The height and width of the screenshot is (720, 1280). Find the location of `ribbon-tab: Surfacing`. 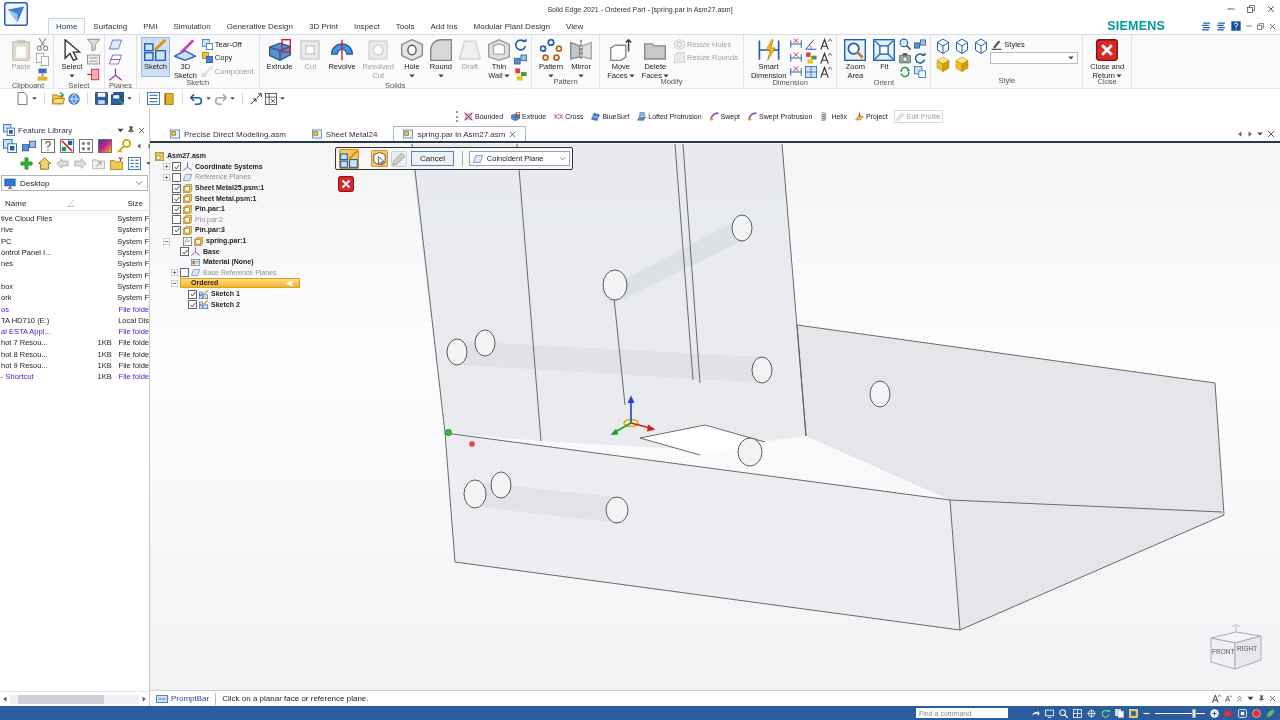

ribbon-tab: Surfacing is located at coordinates (110, 26).